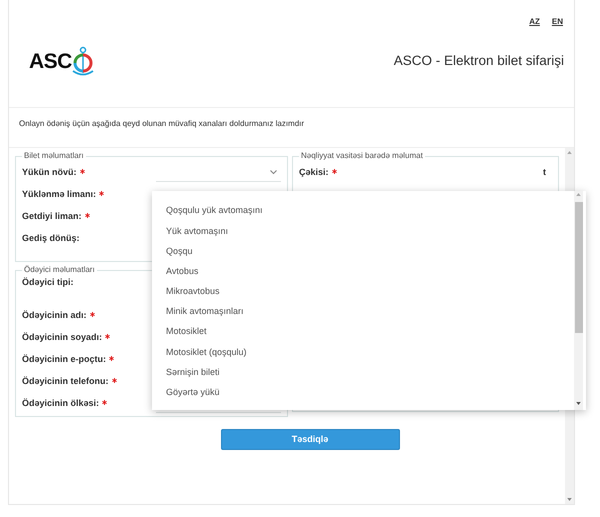  I want to click on field-label: Yüklənmə limanı:, so click(59, 195).